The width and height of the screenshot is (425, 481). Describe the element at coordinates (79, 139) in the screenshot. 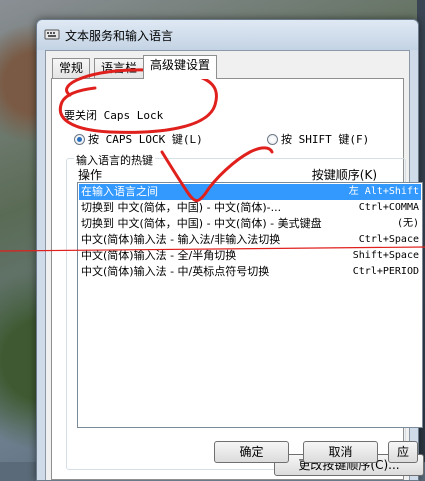

I see `radio-selected-indicator` at that location.